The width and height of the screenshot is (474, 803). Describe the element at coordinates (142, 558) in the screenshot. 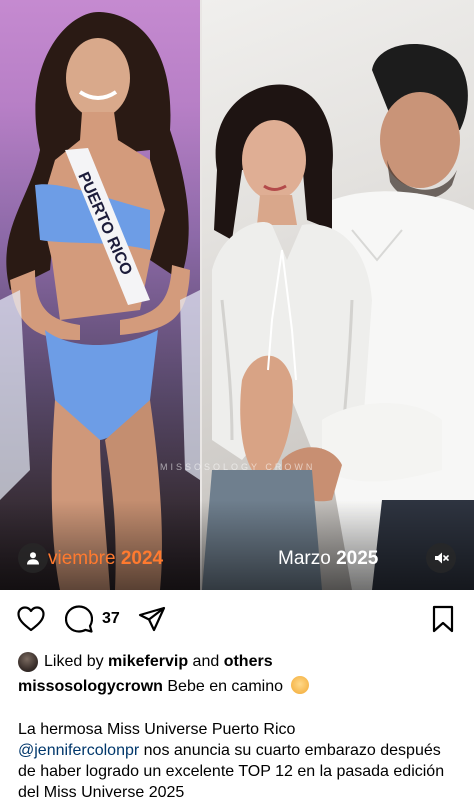

I see `date-left-year: 2024` at that location.